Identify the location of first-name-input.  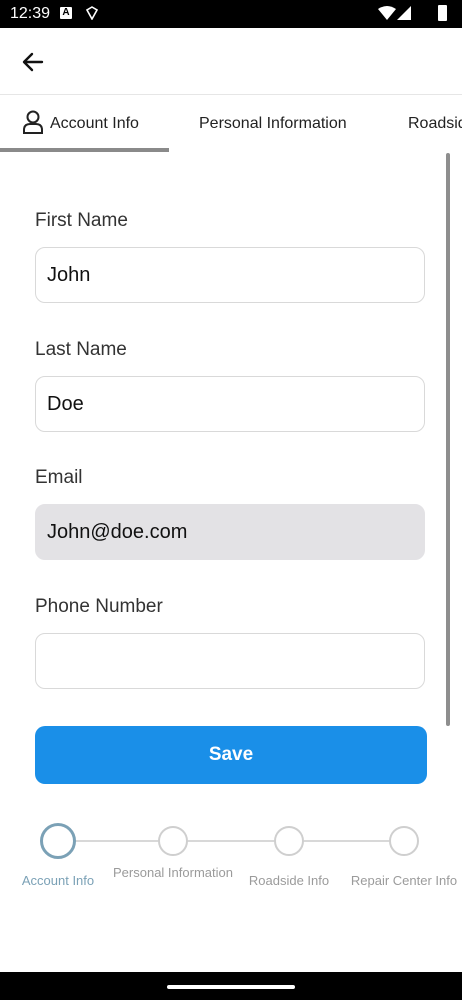
(230, 275).